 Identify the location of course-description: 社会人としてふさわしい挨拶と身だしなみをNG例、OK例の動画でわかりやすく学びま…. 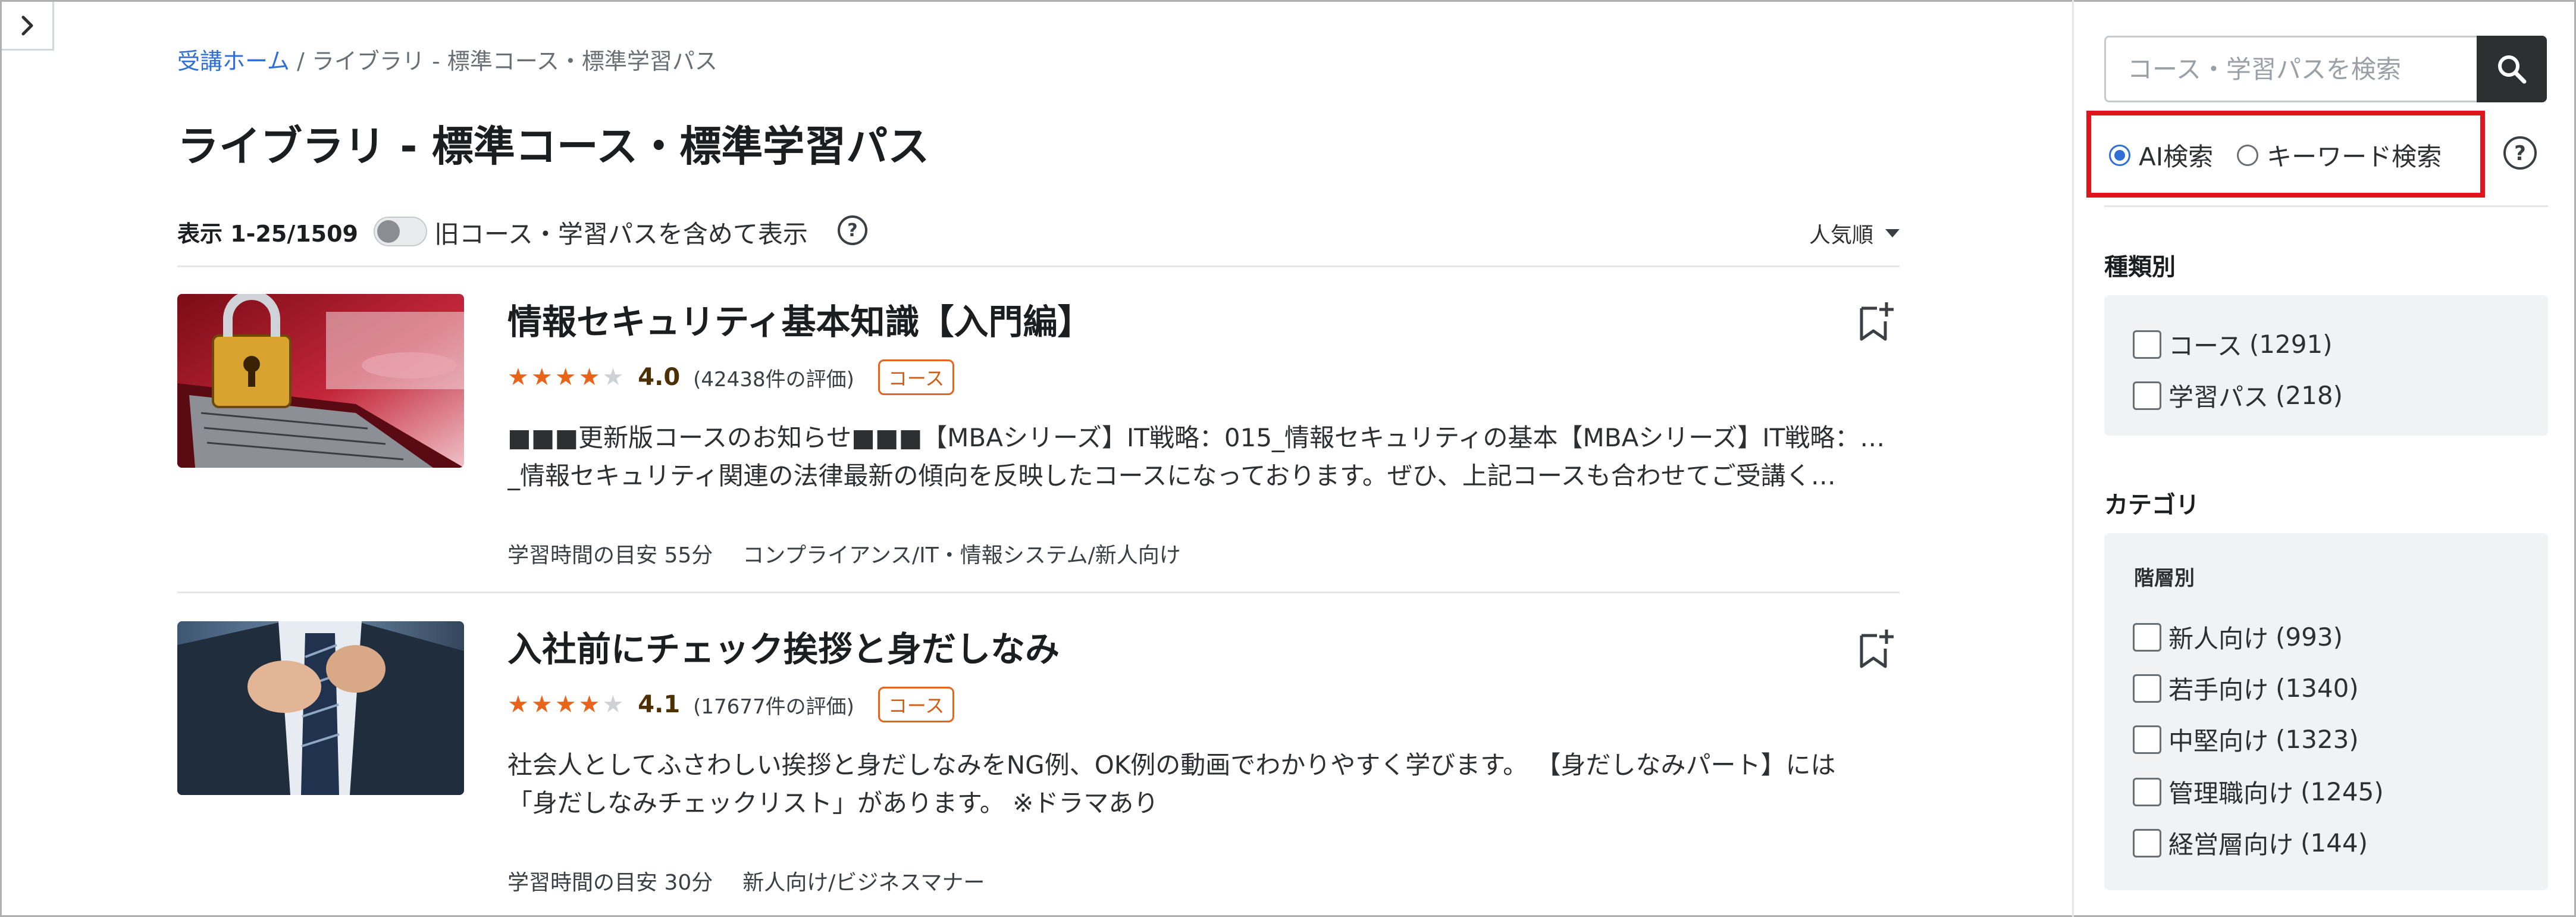
(1201, 784).